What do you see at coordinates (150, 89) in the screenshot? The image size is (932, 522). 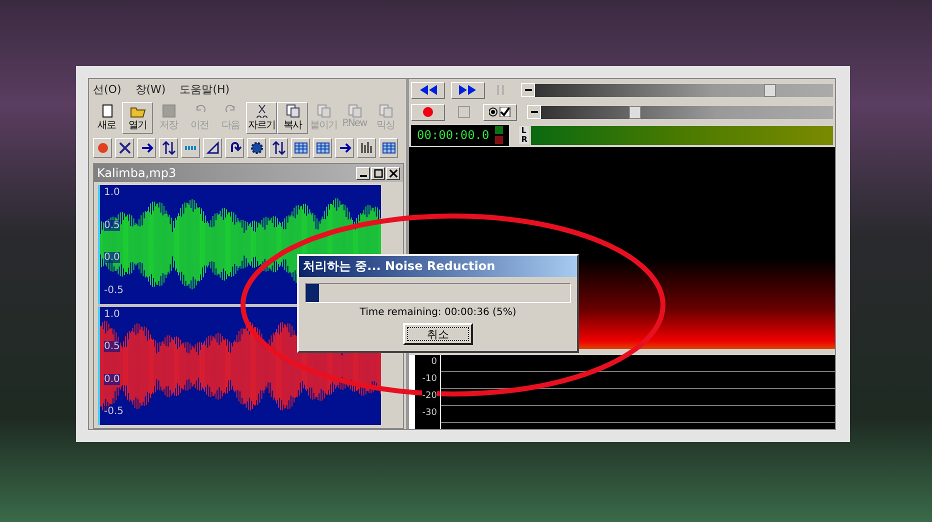 I see `menu-item: 창(W)` at bounding box center [150, 89].